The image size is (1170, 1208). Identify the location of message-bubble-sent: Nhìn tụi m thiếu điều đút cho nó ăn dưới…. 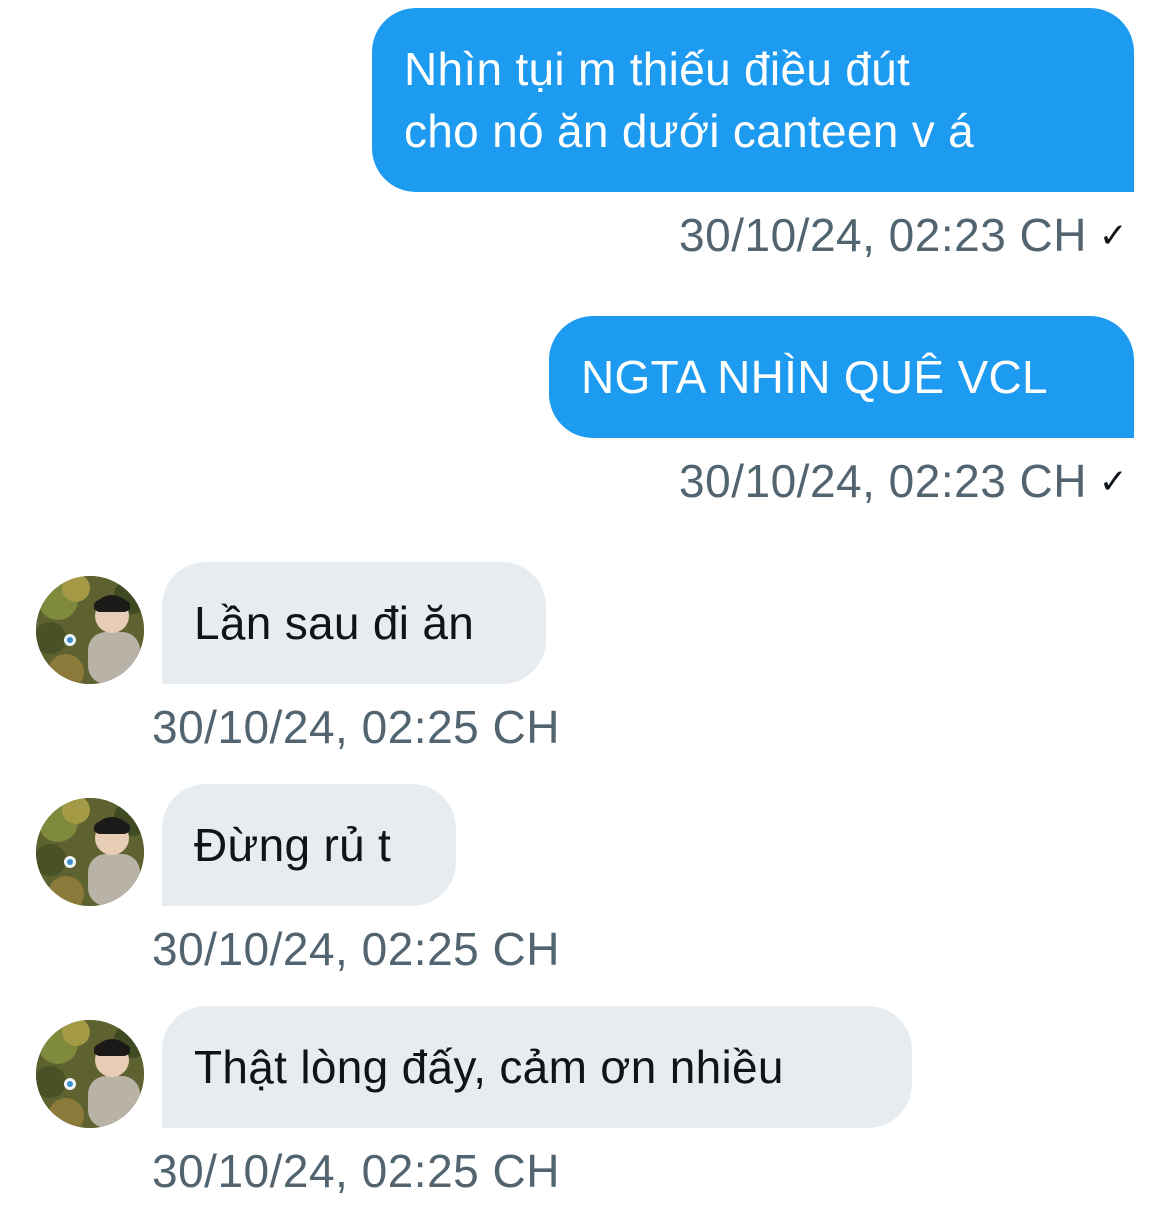
(753, 100).